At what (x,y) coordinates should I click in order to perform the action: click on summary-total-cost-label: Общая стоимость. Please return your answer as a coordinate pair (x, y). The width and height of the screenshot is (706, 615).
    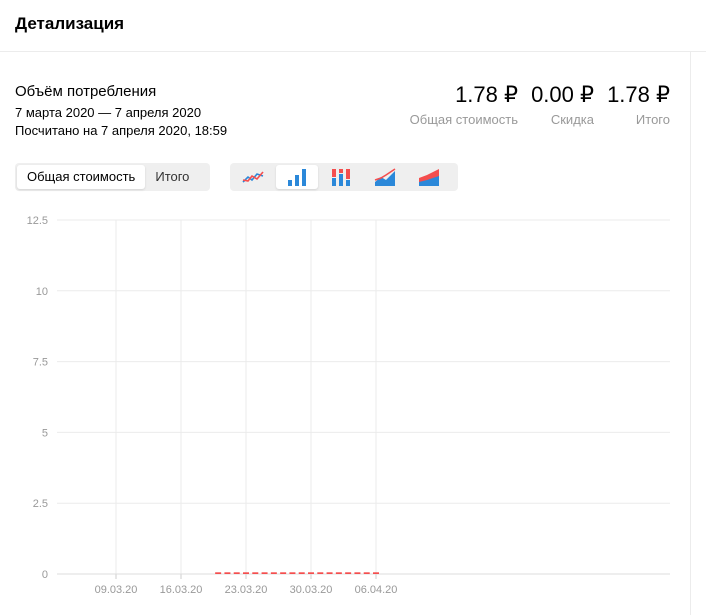
    Looking at the image, I should click on (463, 119).